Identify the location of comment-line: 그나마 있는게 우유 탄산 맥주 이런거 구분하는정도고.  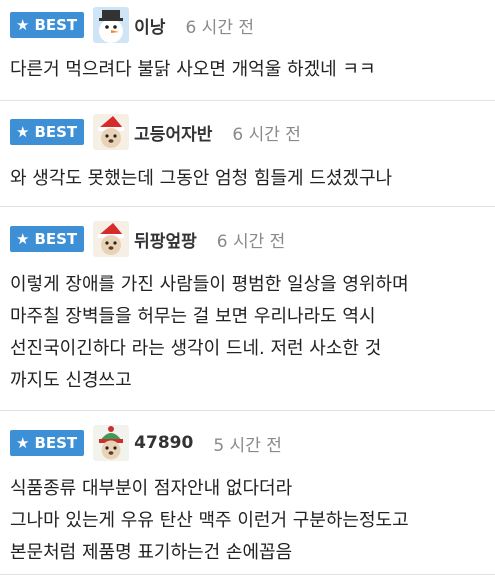
(209, 520).